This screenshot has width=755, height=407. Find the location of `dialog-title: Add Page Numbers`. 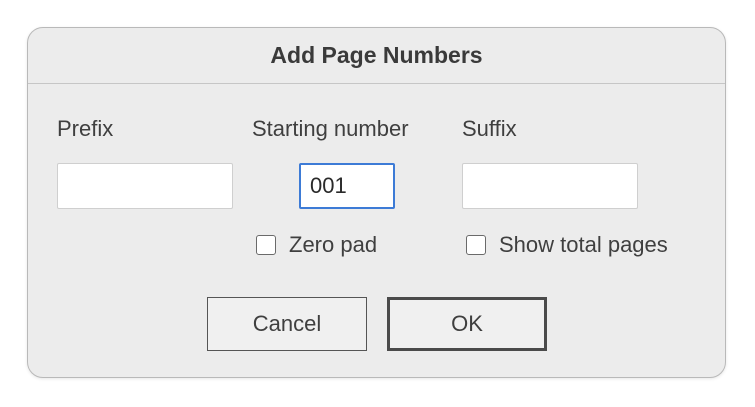

dialog-title: Add Page Numbers is located at coordinates (376, 55).